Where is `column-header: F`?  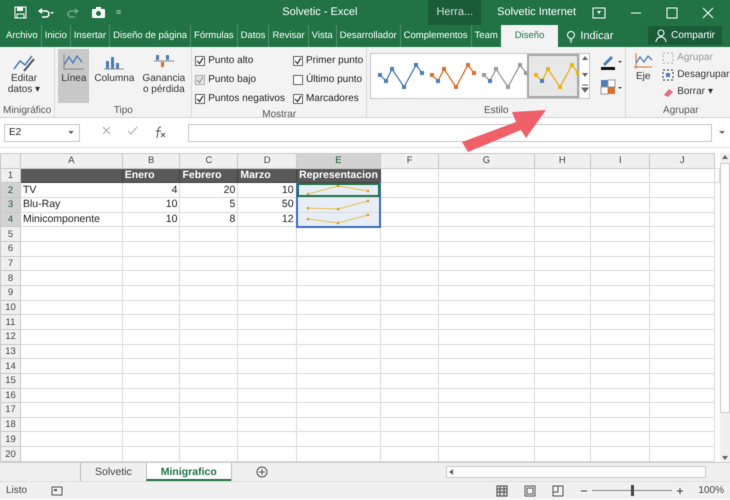 column-header: F is located at coordinates (409, 161).